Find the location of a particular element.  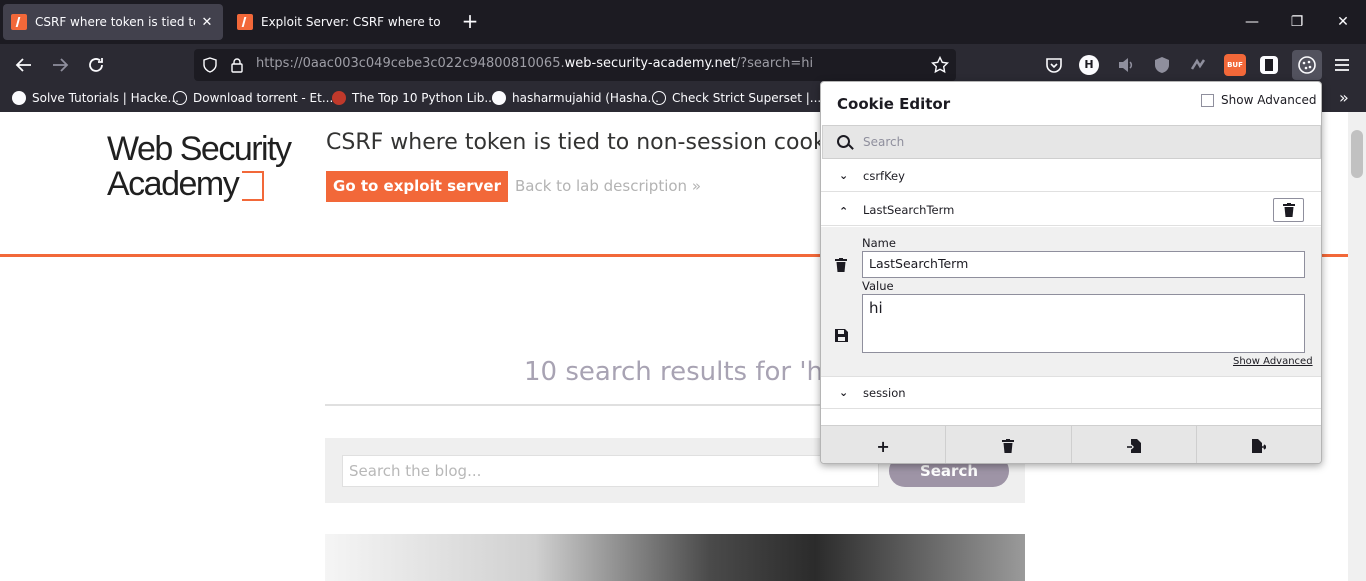

github-icon is located at coordinates (499, 98).